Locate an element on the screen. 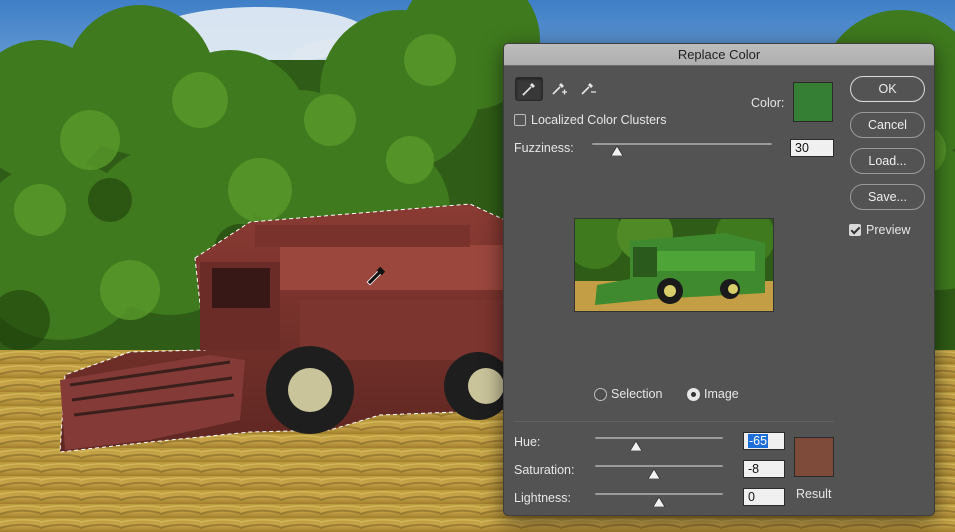 This screenshot has width=955, height=532. add-to-sample-tool-button is located at coordinates (559, 89).